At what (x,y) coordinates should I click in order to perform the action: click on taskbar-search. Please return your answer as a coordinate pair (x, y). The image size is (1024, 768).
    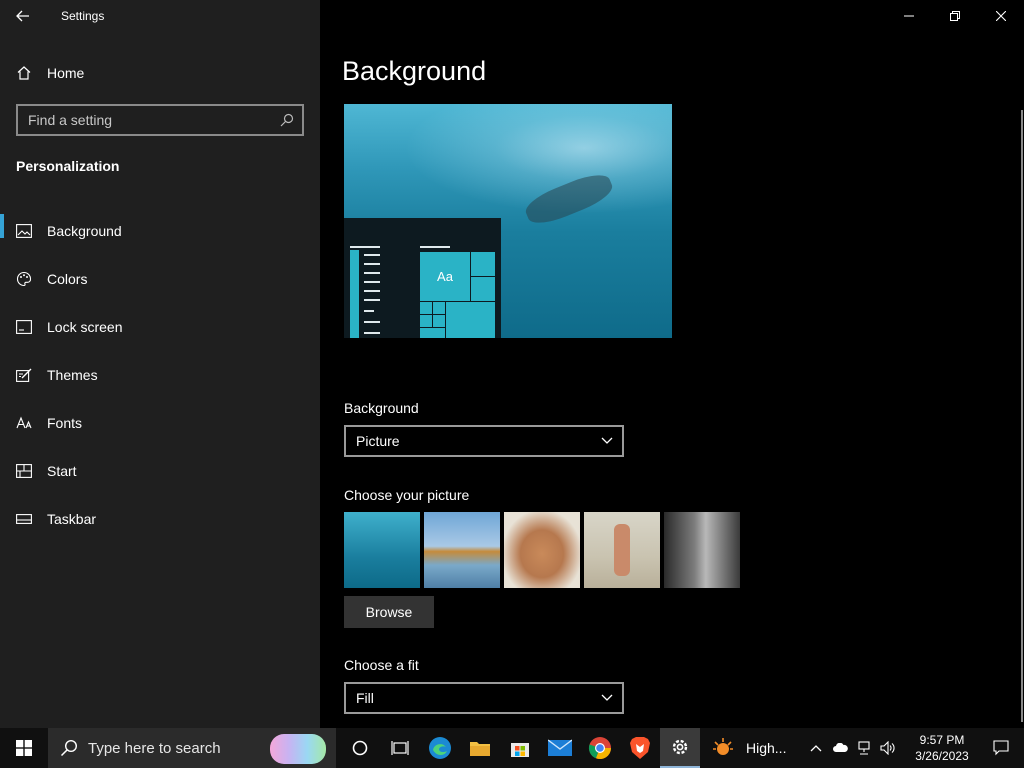
    Looking at the image, I should click on (192, 748).